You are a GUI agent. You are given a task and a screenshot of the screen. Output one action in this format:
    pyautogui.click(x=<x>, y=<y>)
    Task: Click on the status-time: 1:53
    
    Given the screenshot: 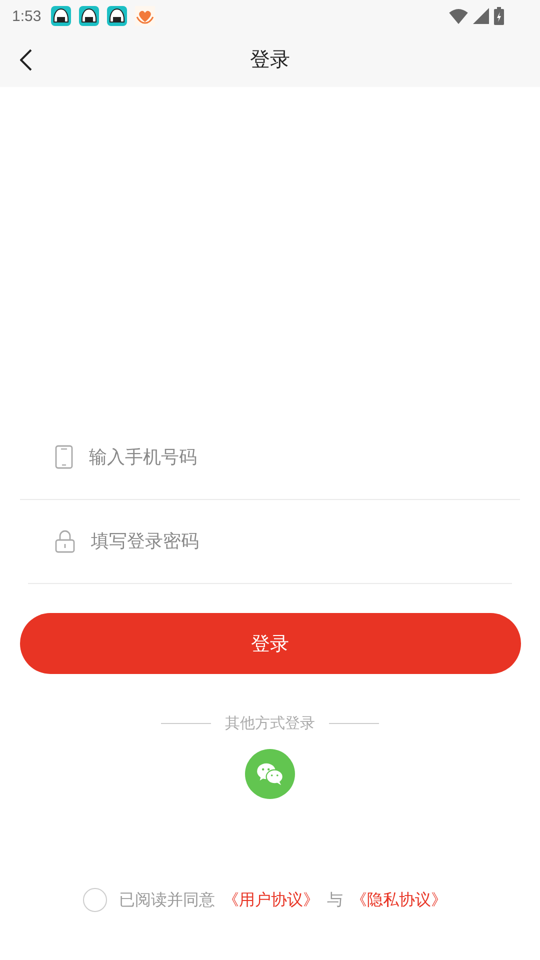 What is the action you would take?
    pyautogui.click(x=27, y=16)
    